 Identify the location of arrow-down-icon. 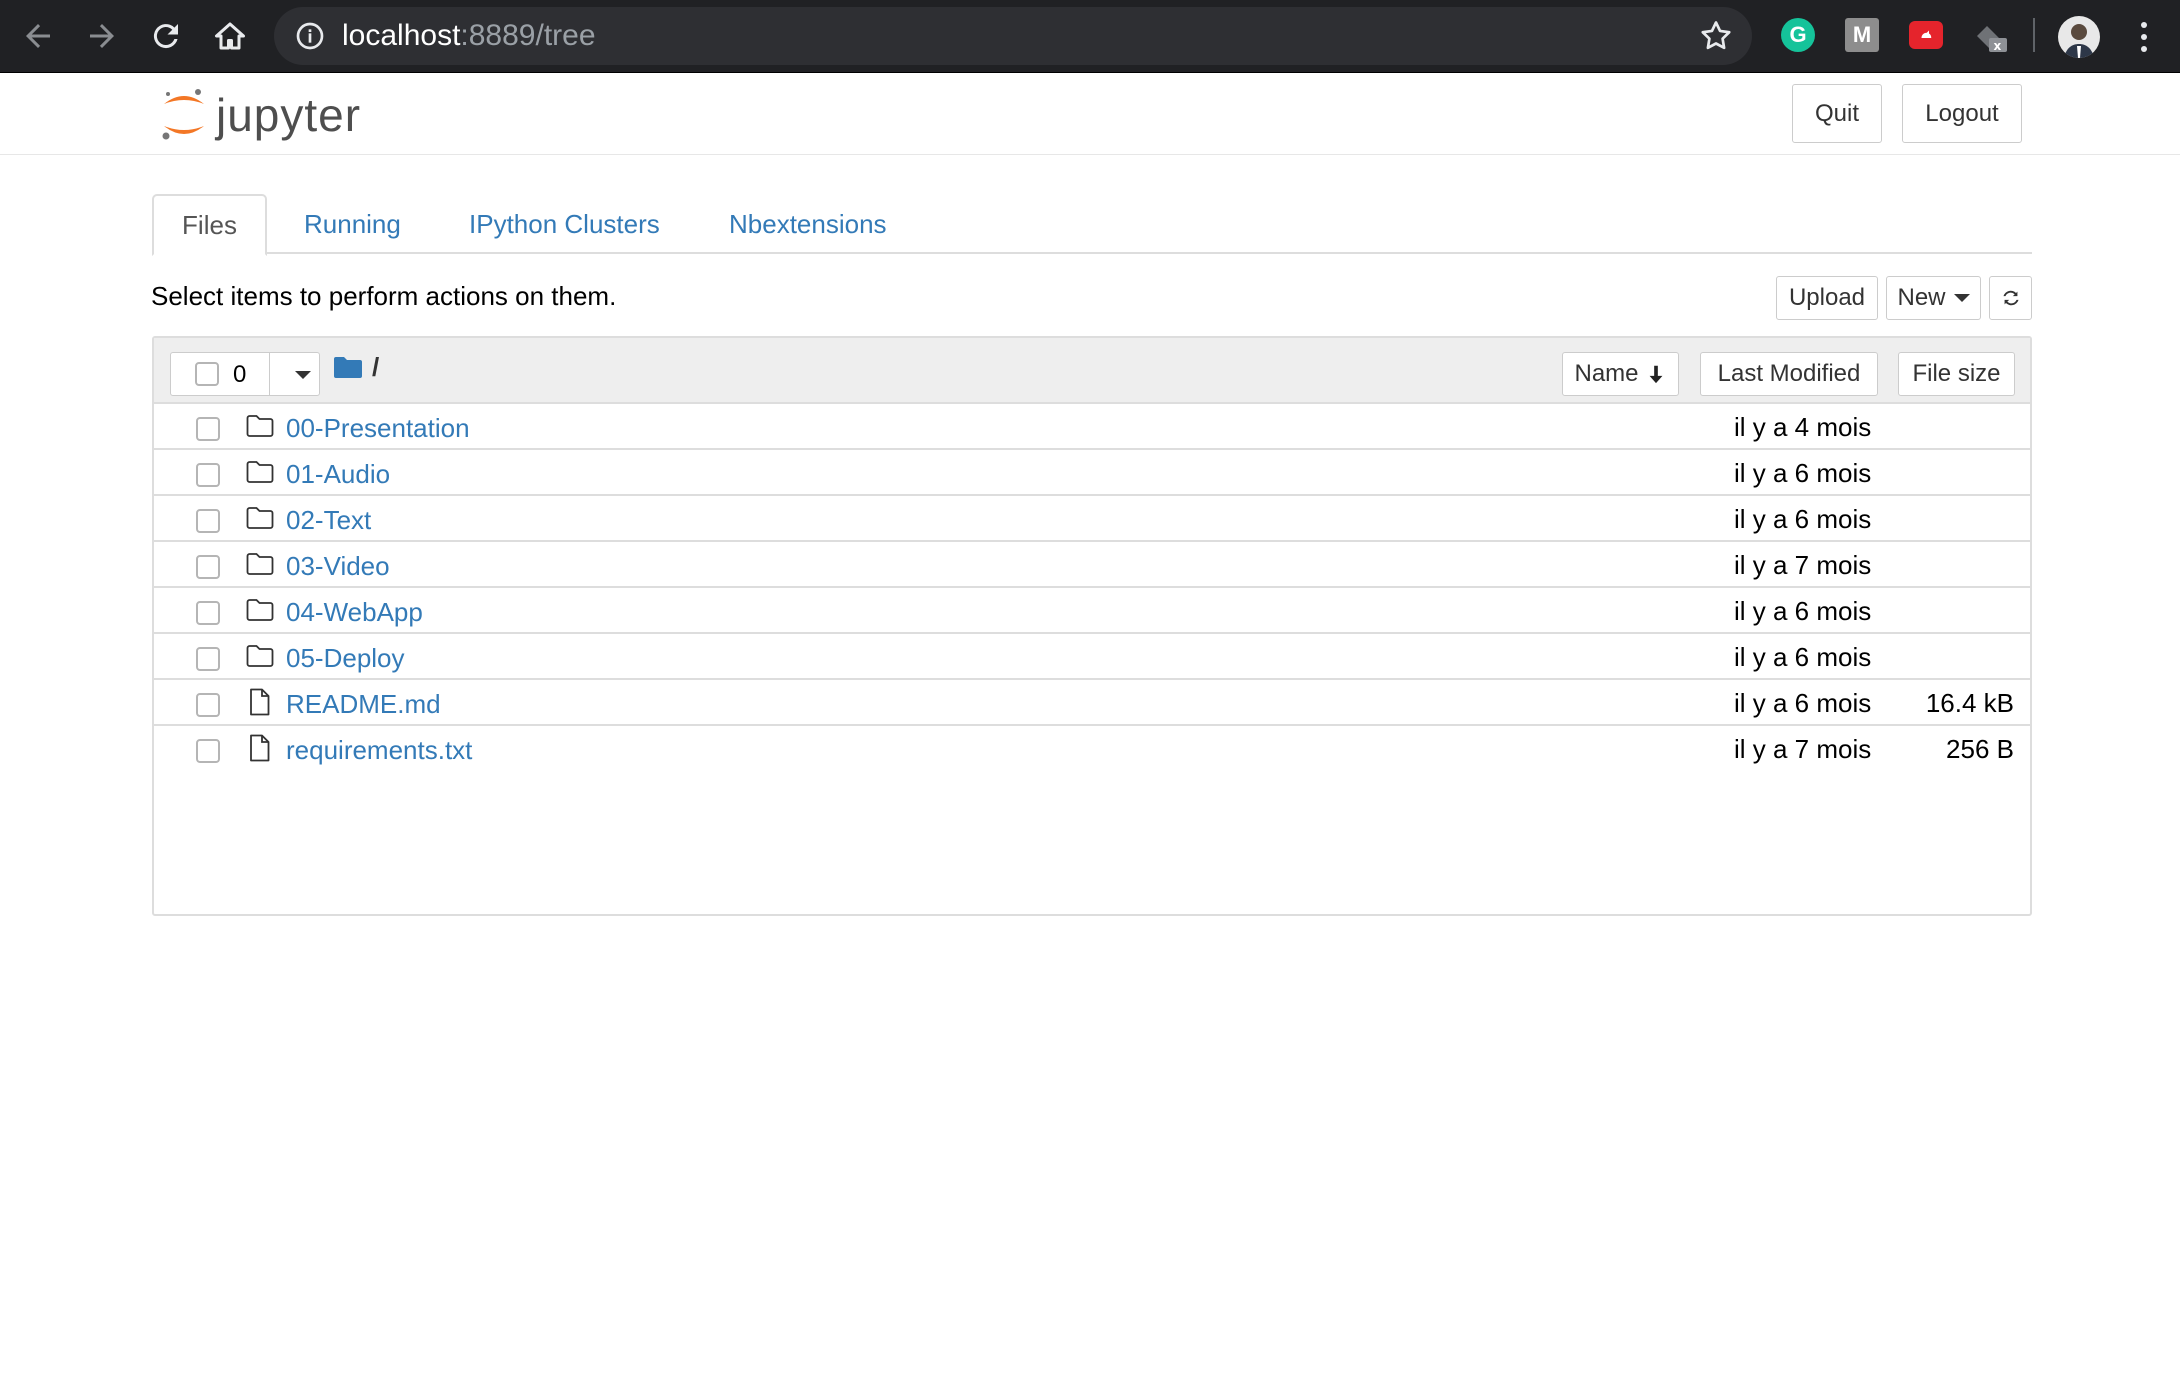
(1655, 374).